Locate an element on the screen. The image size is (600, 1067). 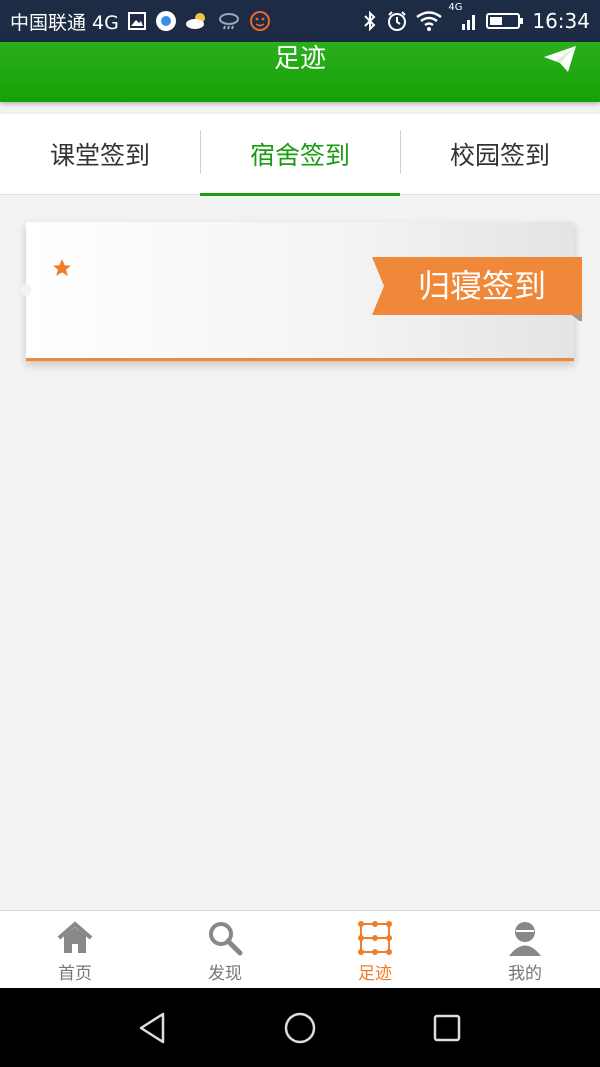
carrier-label: 中国联通 4G is located at coordinates (64, 22).